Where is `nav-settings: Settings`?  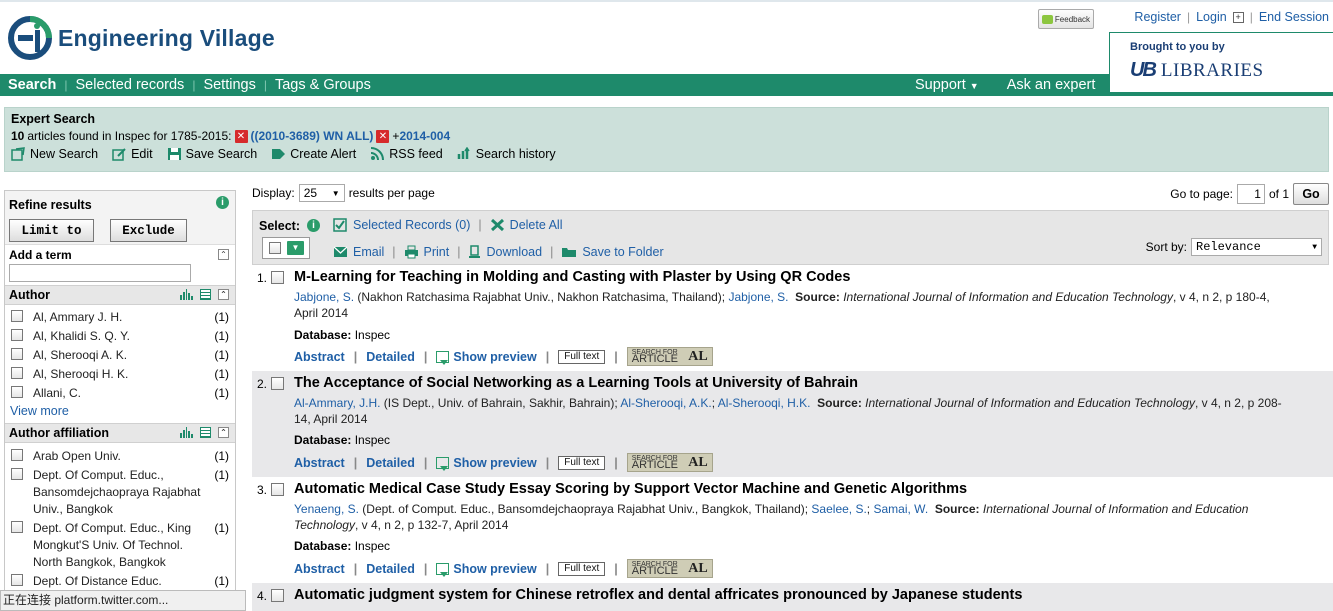
nav-settings: Settings is located at coordinates (229, 85).